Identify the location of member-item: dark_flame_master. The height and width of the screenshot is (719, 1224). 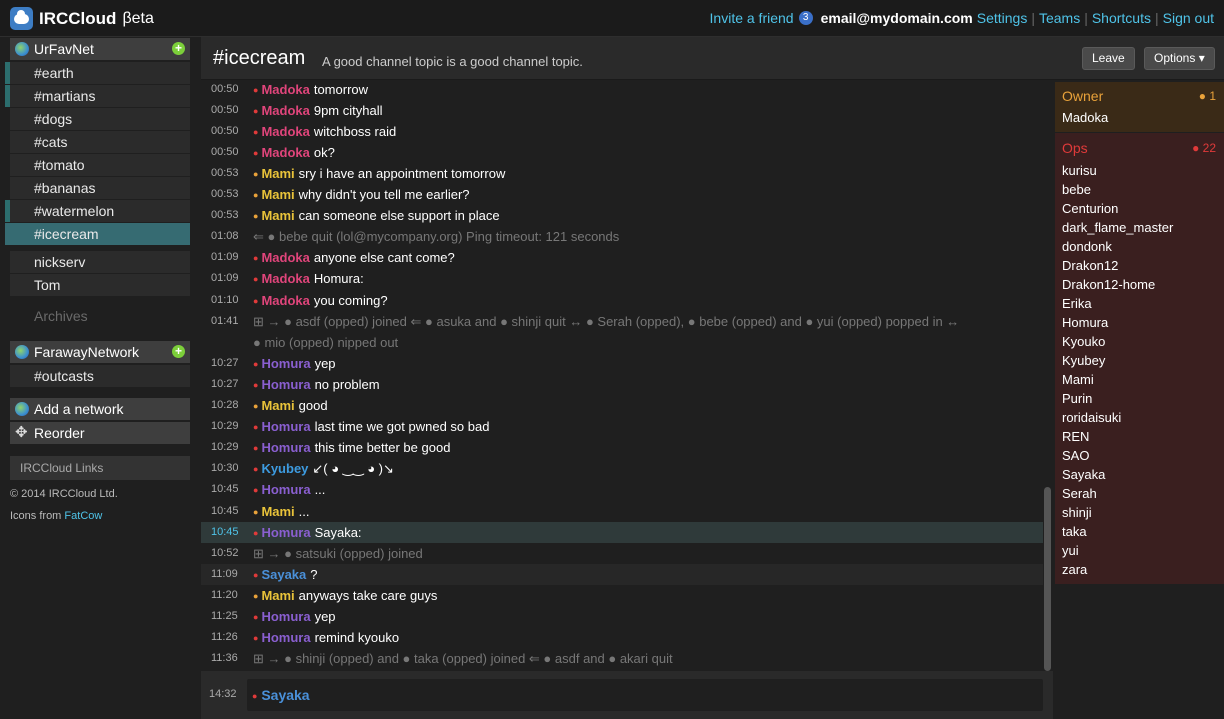
(1117, 227).